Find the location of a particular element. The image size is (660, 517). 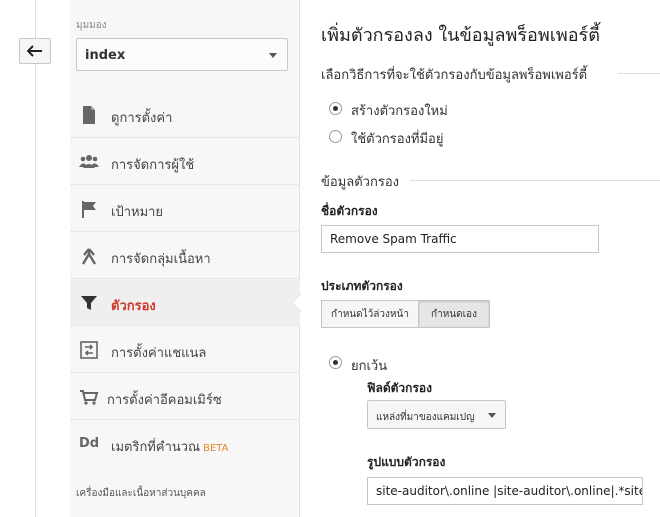

sidebar-item-label: ดูการตั้งค่า is located at coordinates (142, 118).